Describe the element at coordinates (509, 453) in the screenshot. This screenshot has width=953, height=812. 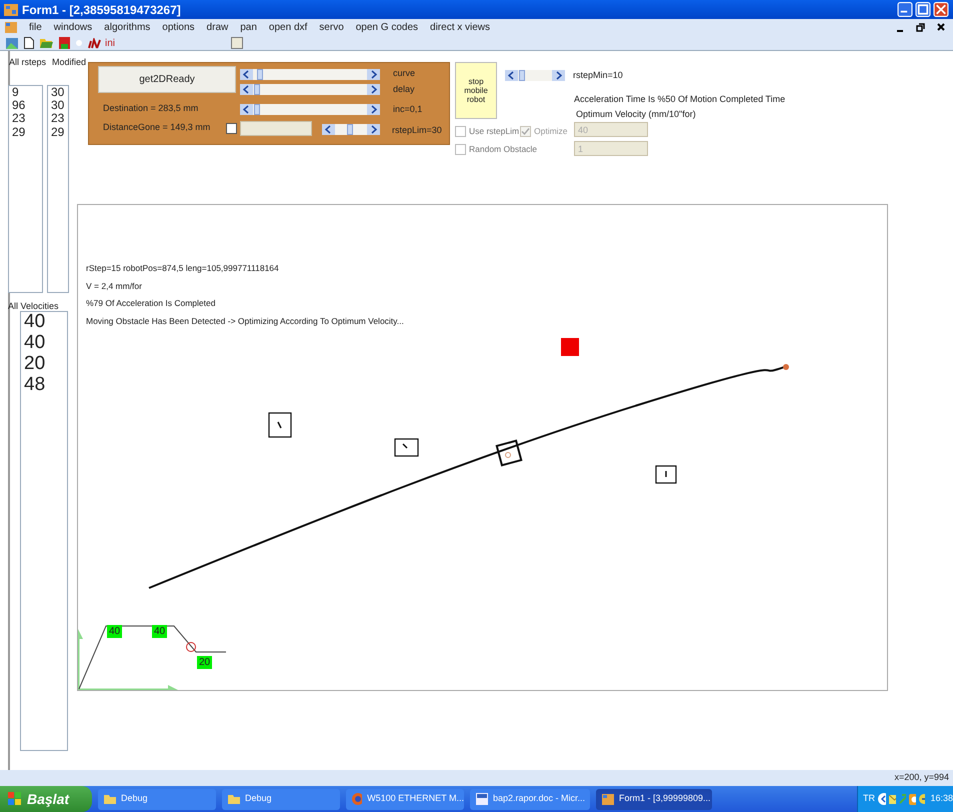
I see `robot-drawing` at that location.